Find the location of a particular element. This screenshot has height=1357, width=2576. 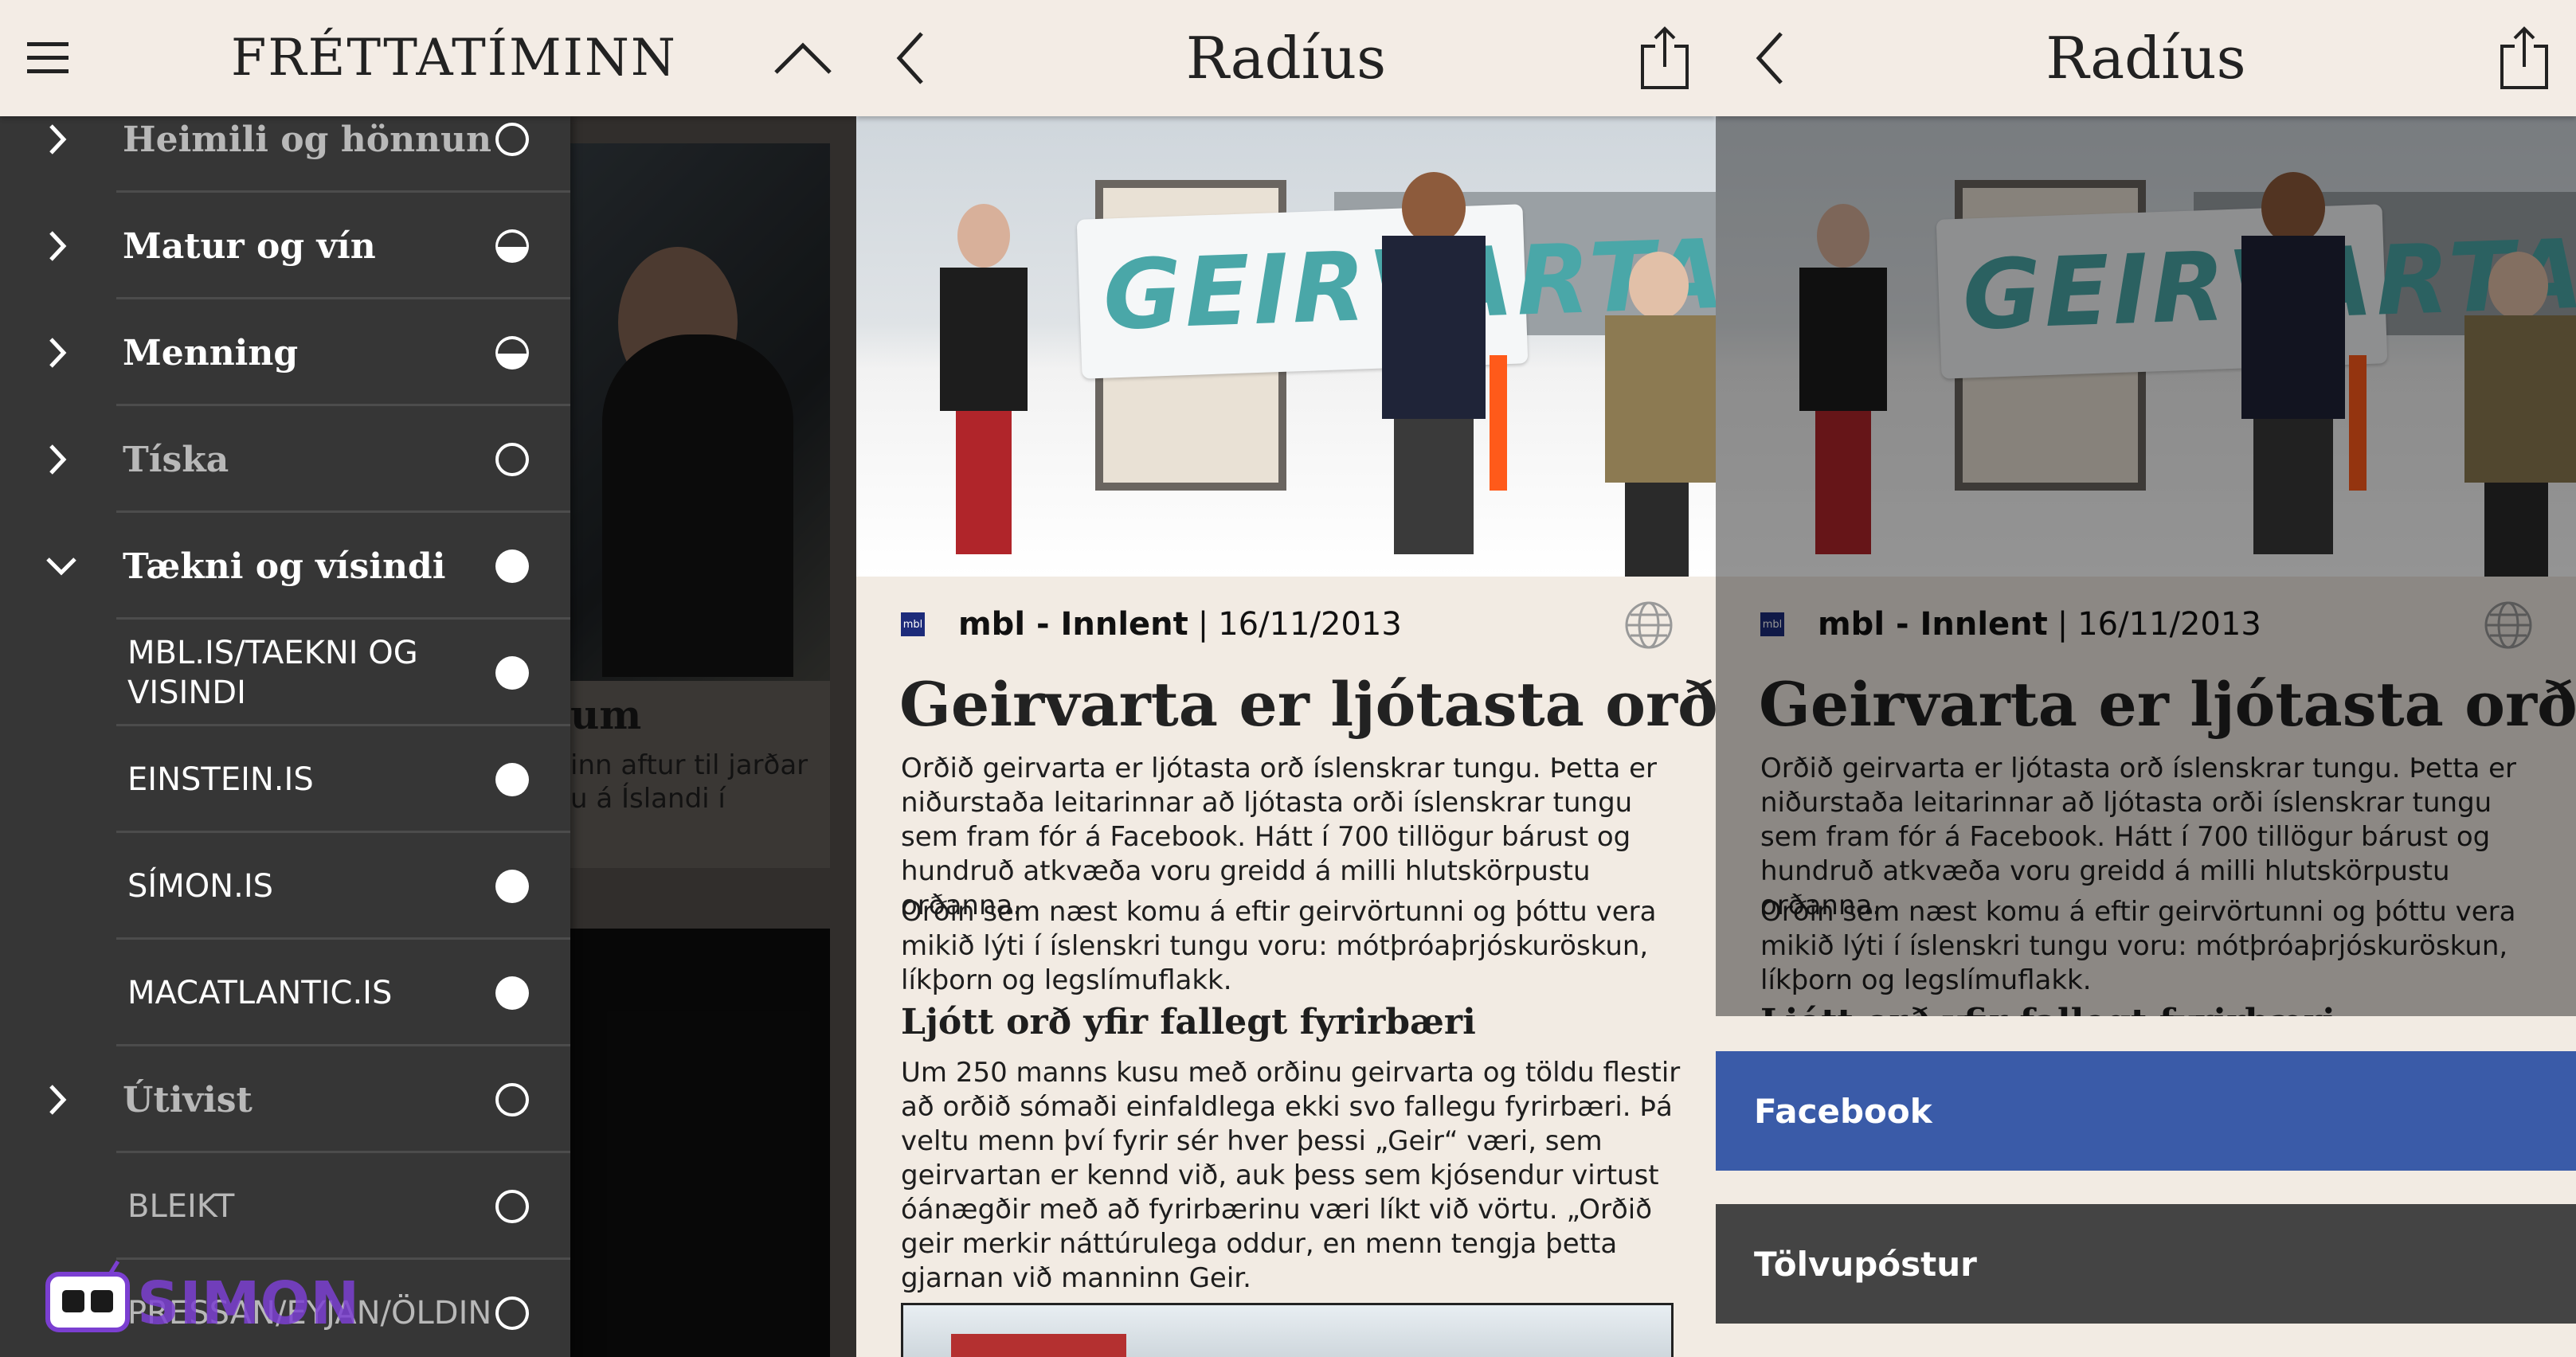

inline-image is located at coordinates (1287, 1330).